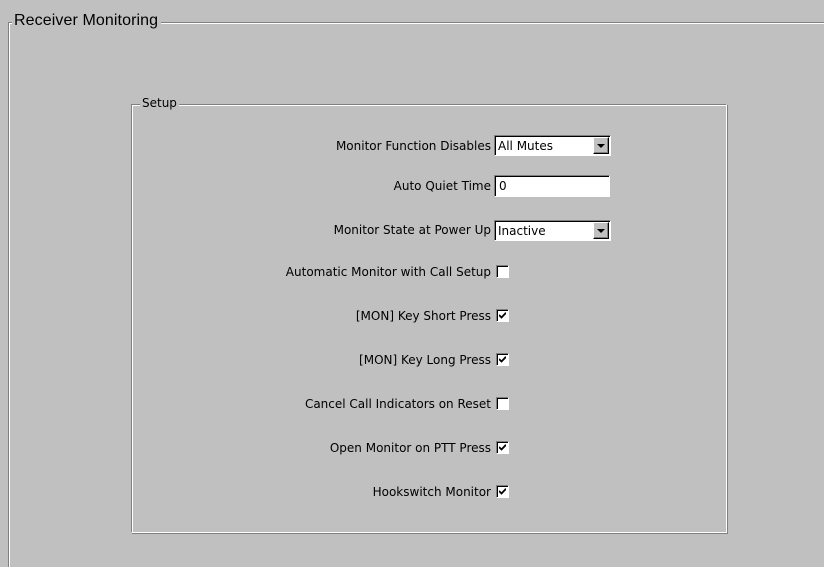  I want to click on auto-quiet-time-value: 0, so click(503, 186).